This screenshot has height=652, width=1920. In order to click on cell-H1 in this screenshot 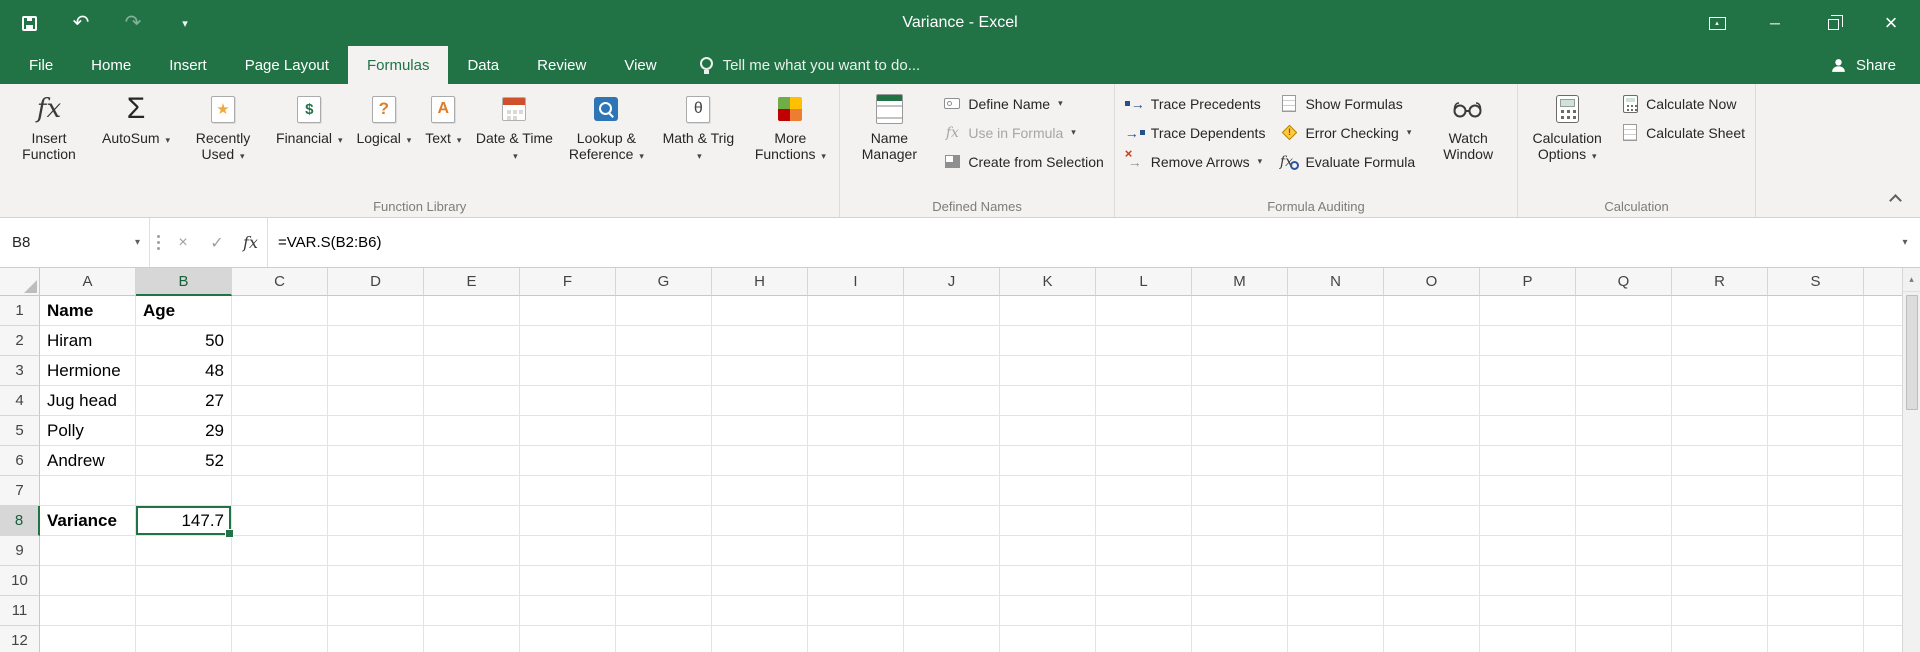, I will do `click(760, 311)`.